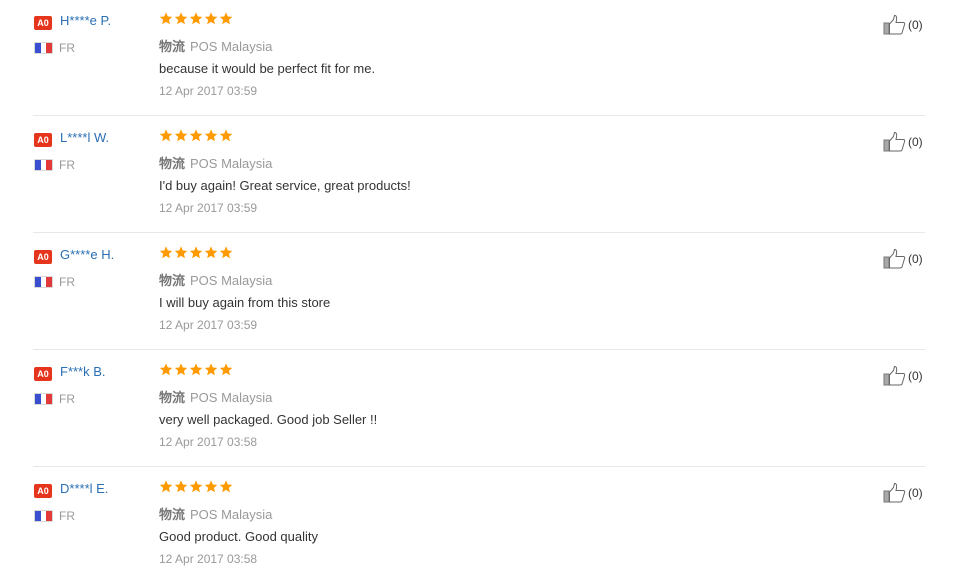 This screenshot has height=584, width=961. What do you see at coordinates (87, 254) in the screenshot?
I see `buyer-name-link: G****e H.` at bounding box center [87, 254].